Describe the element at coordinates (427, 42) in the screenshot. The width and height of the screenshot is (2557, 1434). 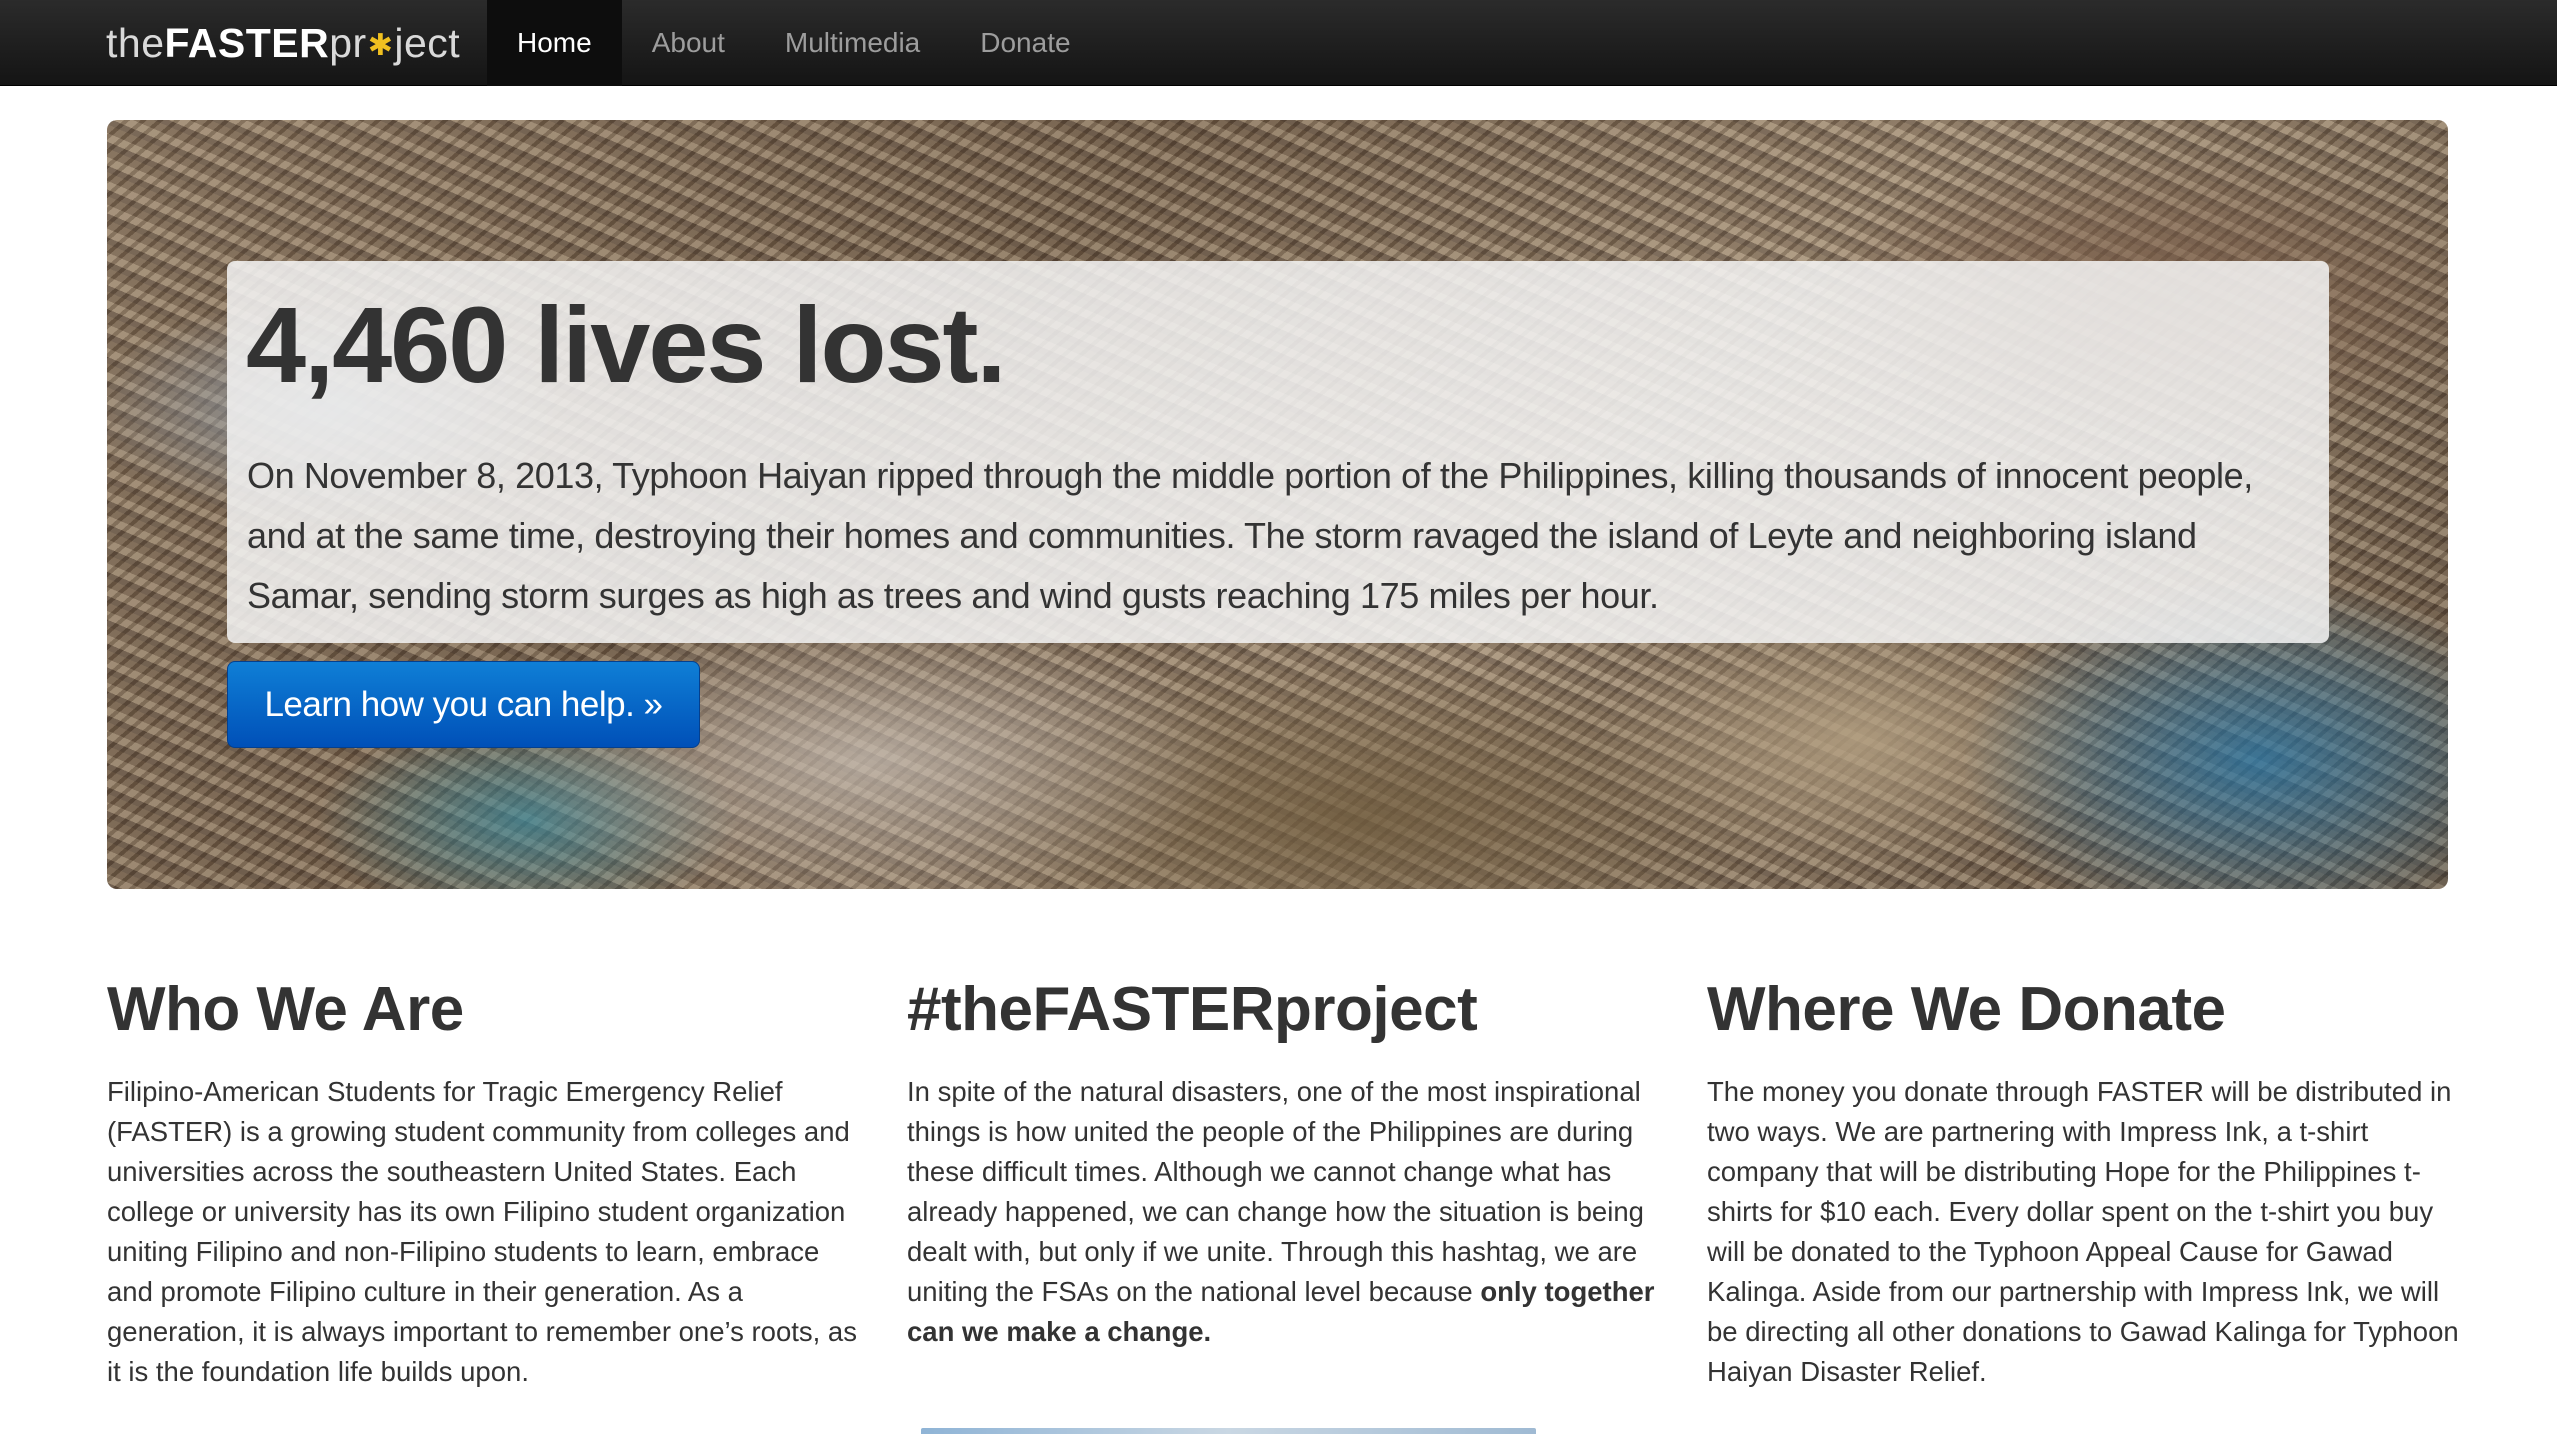
I see `brand-project-end: ject` at that location.